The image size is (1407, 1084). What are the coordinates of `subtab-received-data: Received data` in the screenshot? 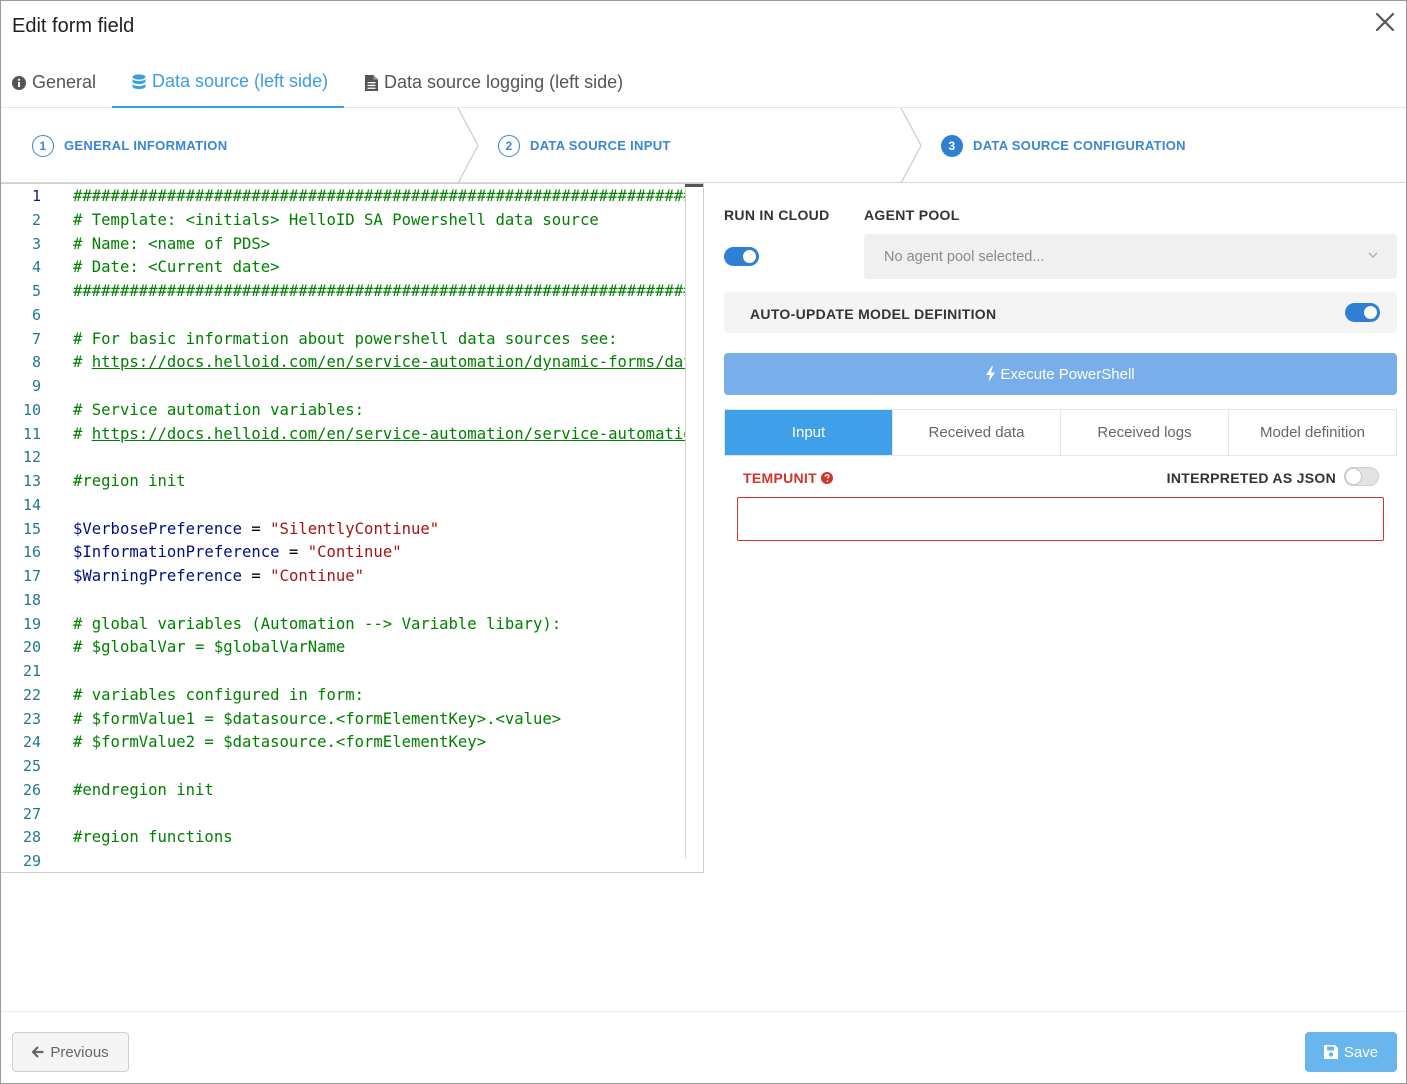 It's located at (977, 432).